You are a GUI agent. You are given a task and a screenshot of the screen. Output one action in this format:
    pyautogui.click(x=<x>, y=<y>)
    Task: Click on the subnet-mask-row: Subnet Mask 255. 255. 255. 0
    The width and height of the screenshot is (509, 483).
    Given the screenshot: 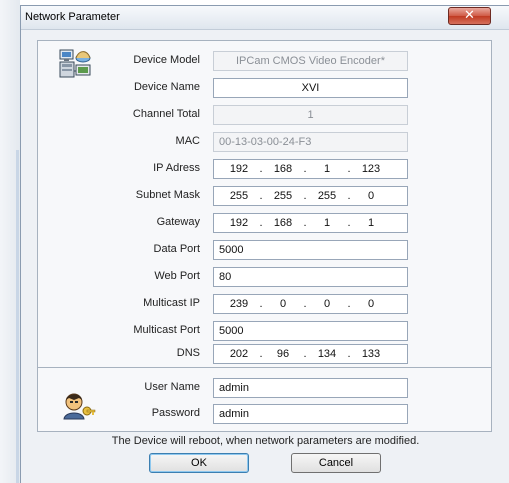 What is the action you would take?
    pyautogui.click(x=265, y=196)
    